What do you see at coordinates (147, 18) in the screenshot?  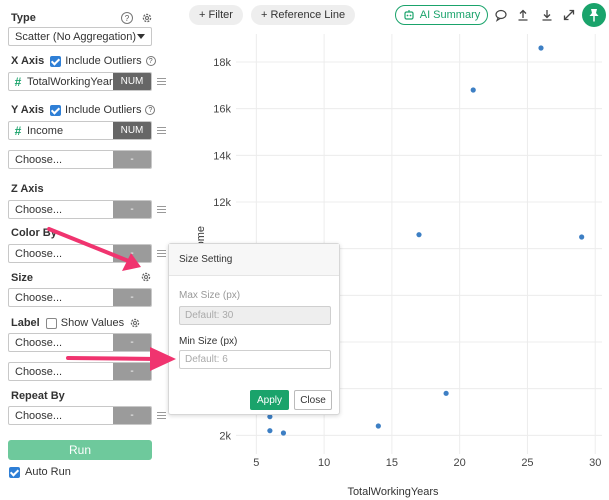 I see `type-gear-icon` at bounding box center [147, 18].